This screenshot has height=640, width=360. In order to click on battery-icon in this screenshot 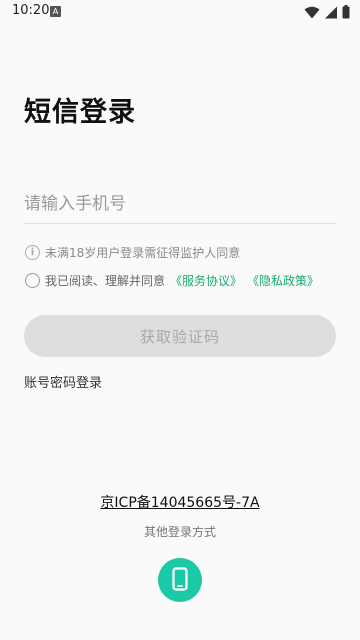, I will do `click(346, 13)`.